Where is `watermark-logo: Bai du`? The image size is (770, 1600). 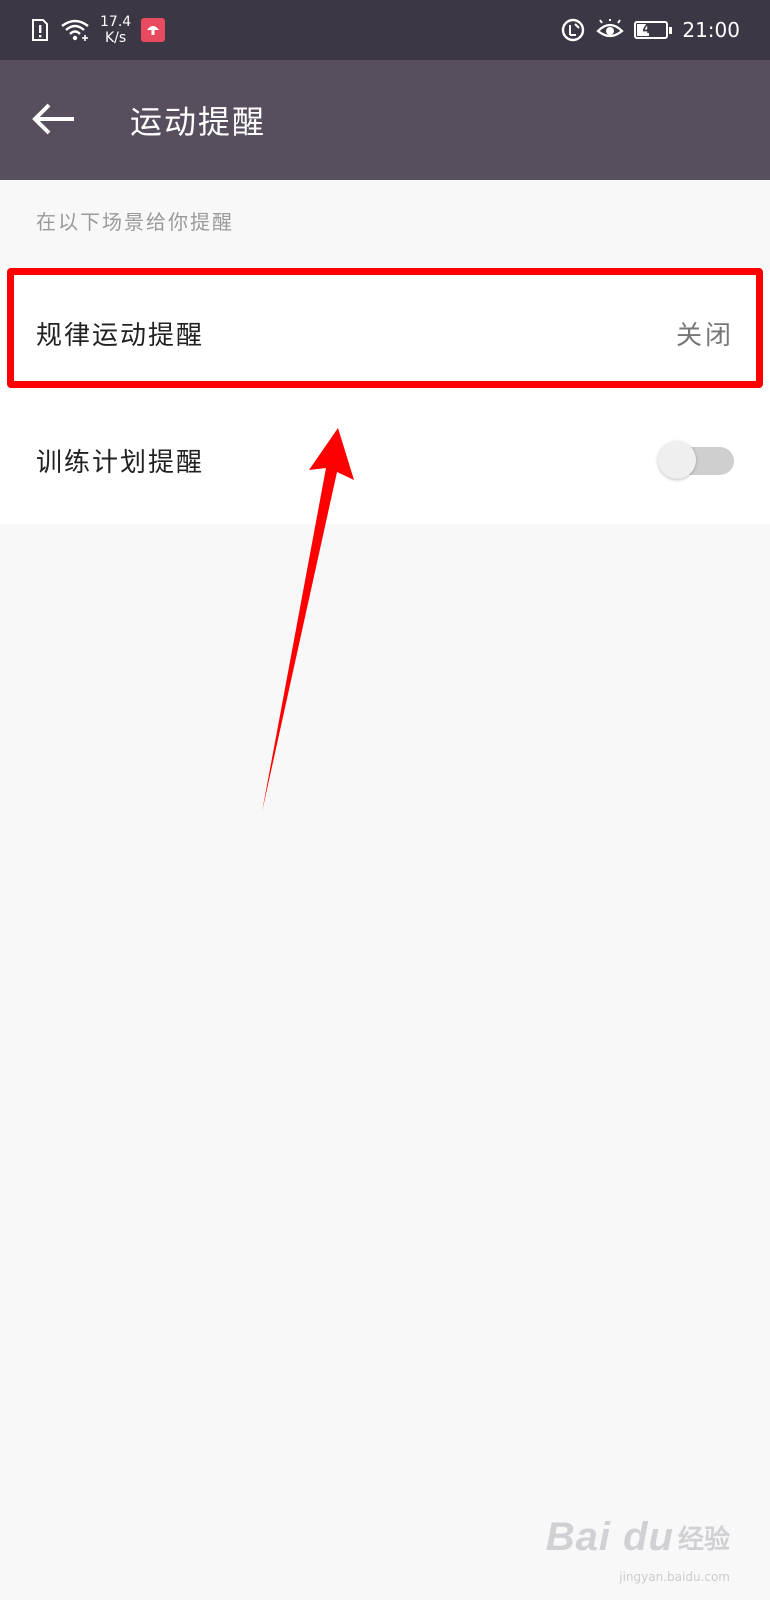
watermark-logo: Bai du is located at coordinates (609, 1537).